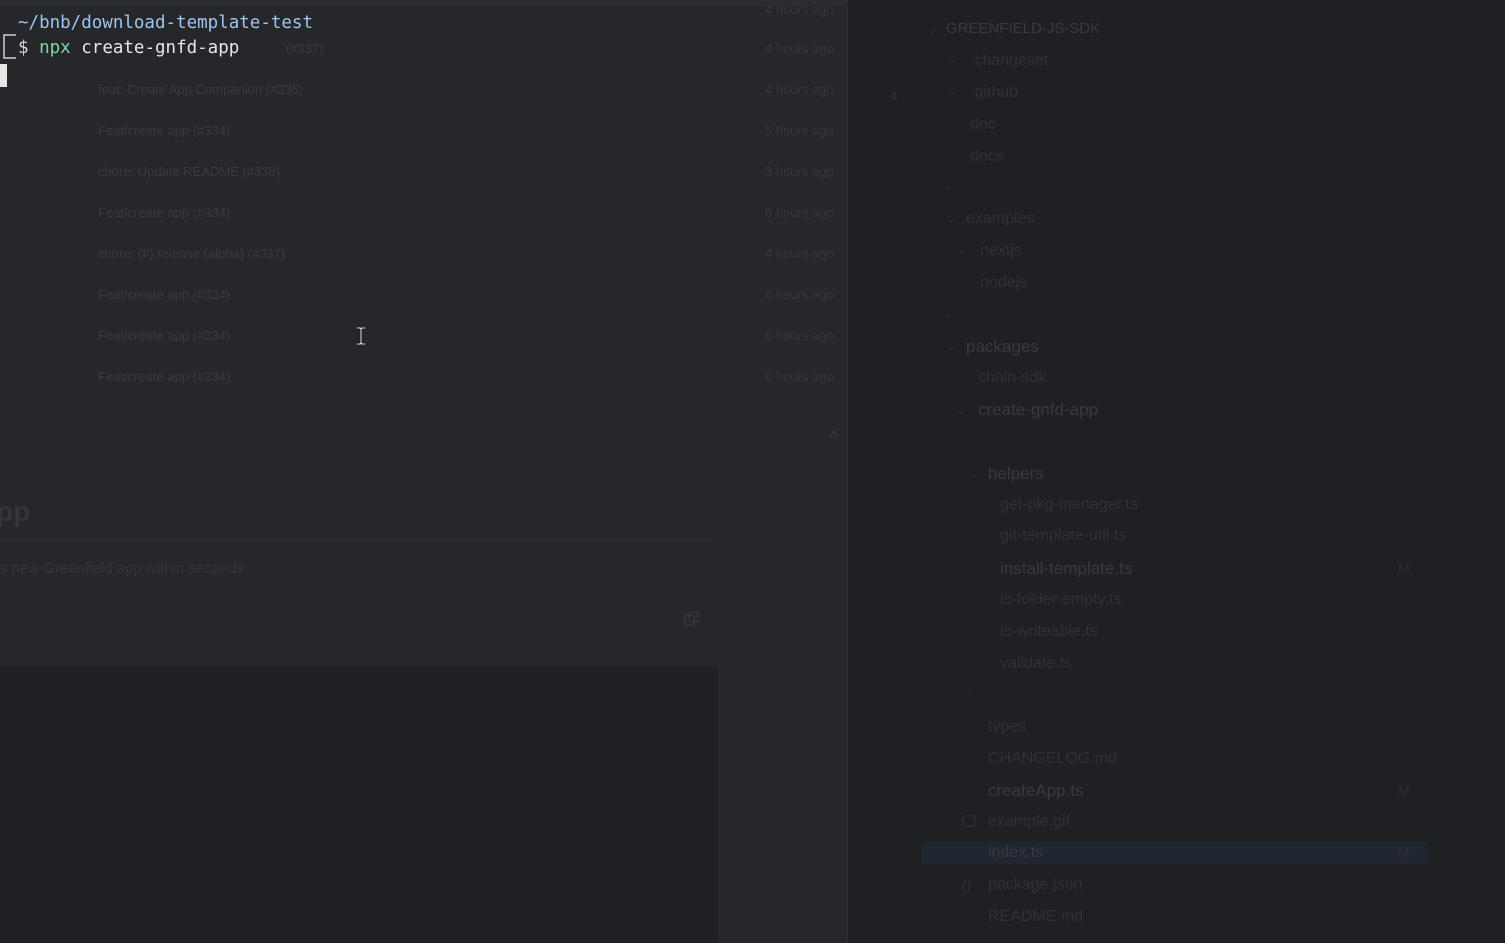 Image resolution: width=1505 pixels, height=943 pixels. I want to click on commit-message: (#337), so click(305, 48).